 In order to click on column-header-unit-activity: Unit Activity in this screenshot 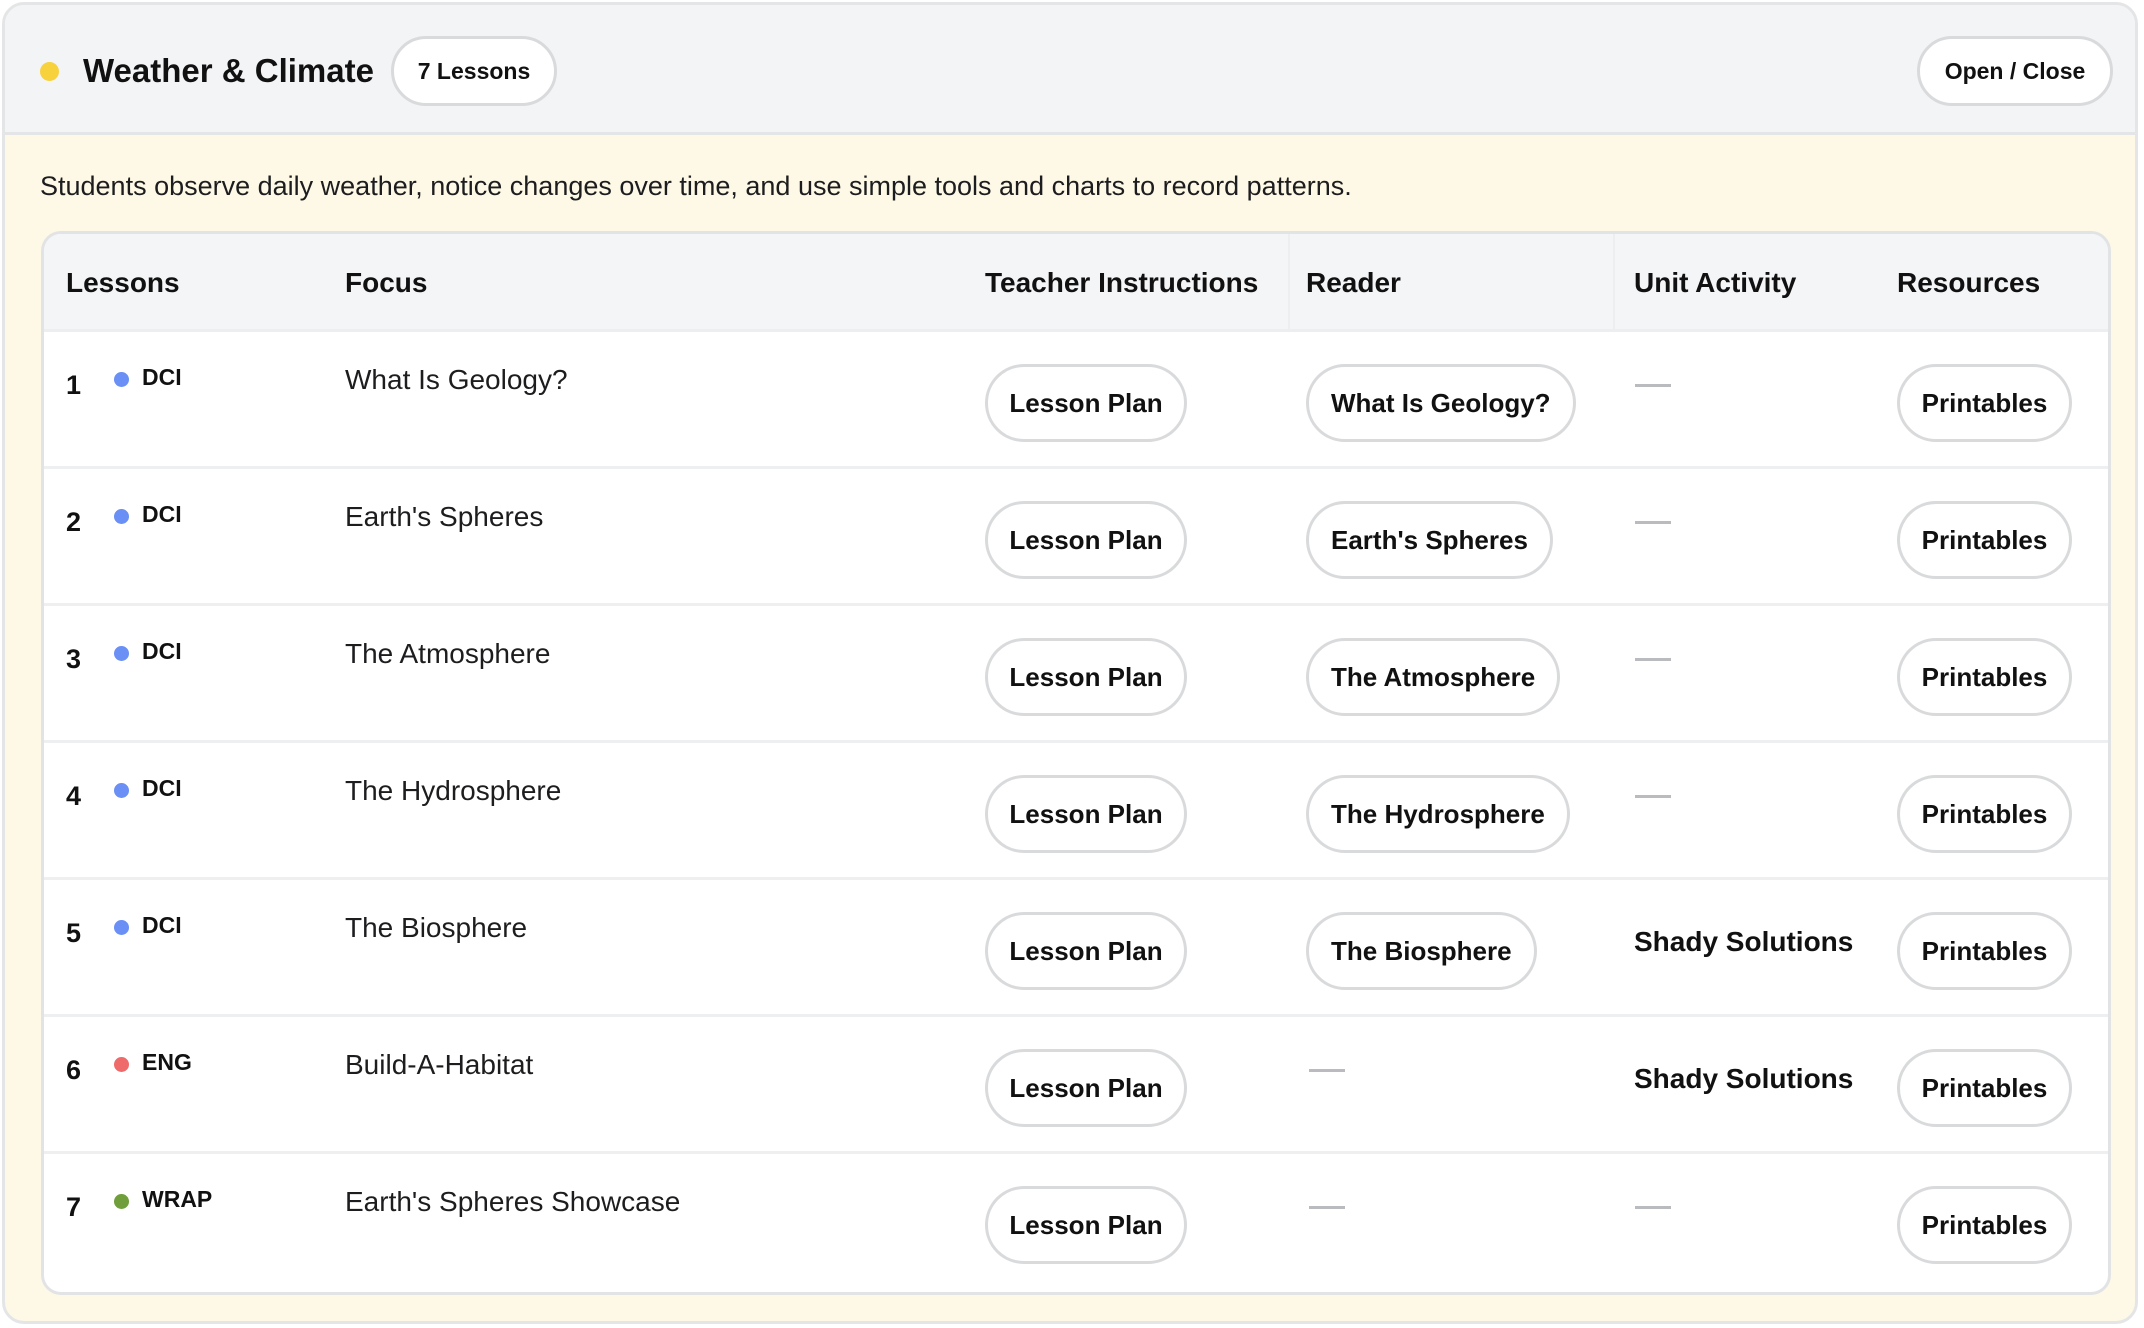, I will do `click(1715, 282)`.